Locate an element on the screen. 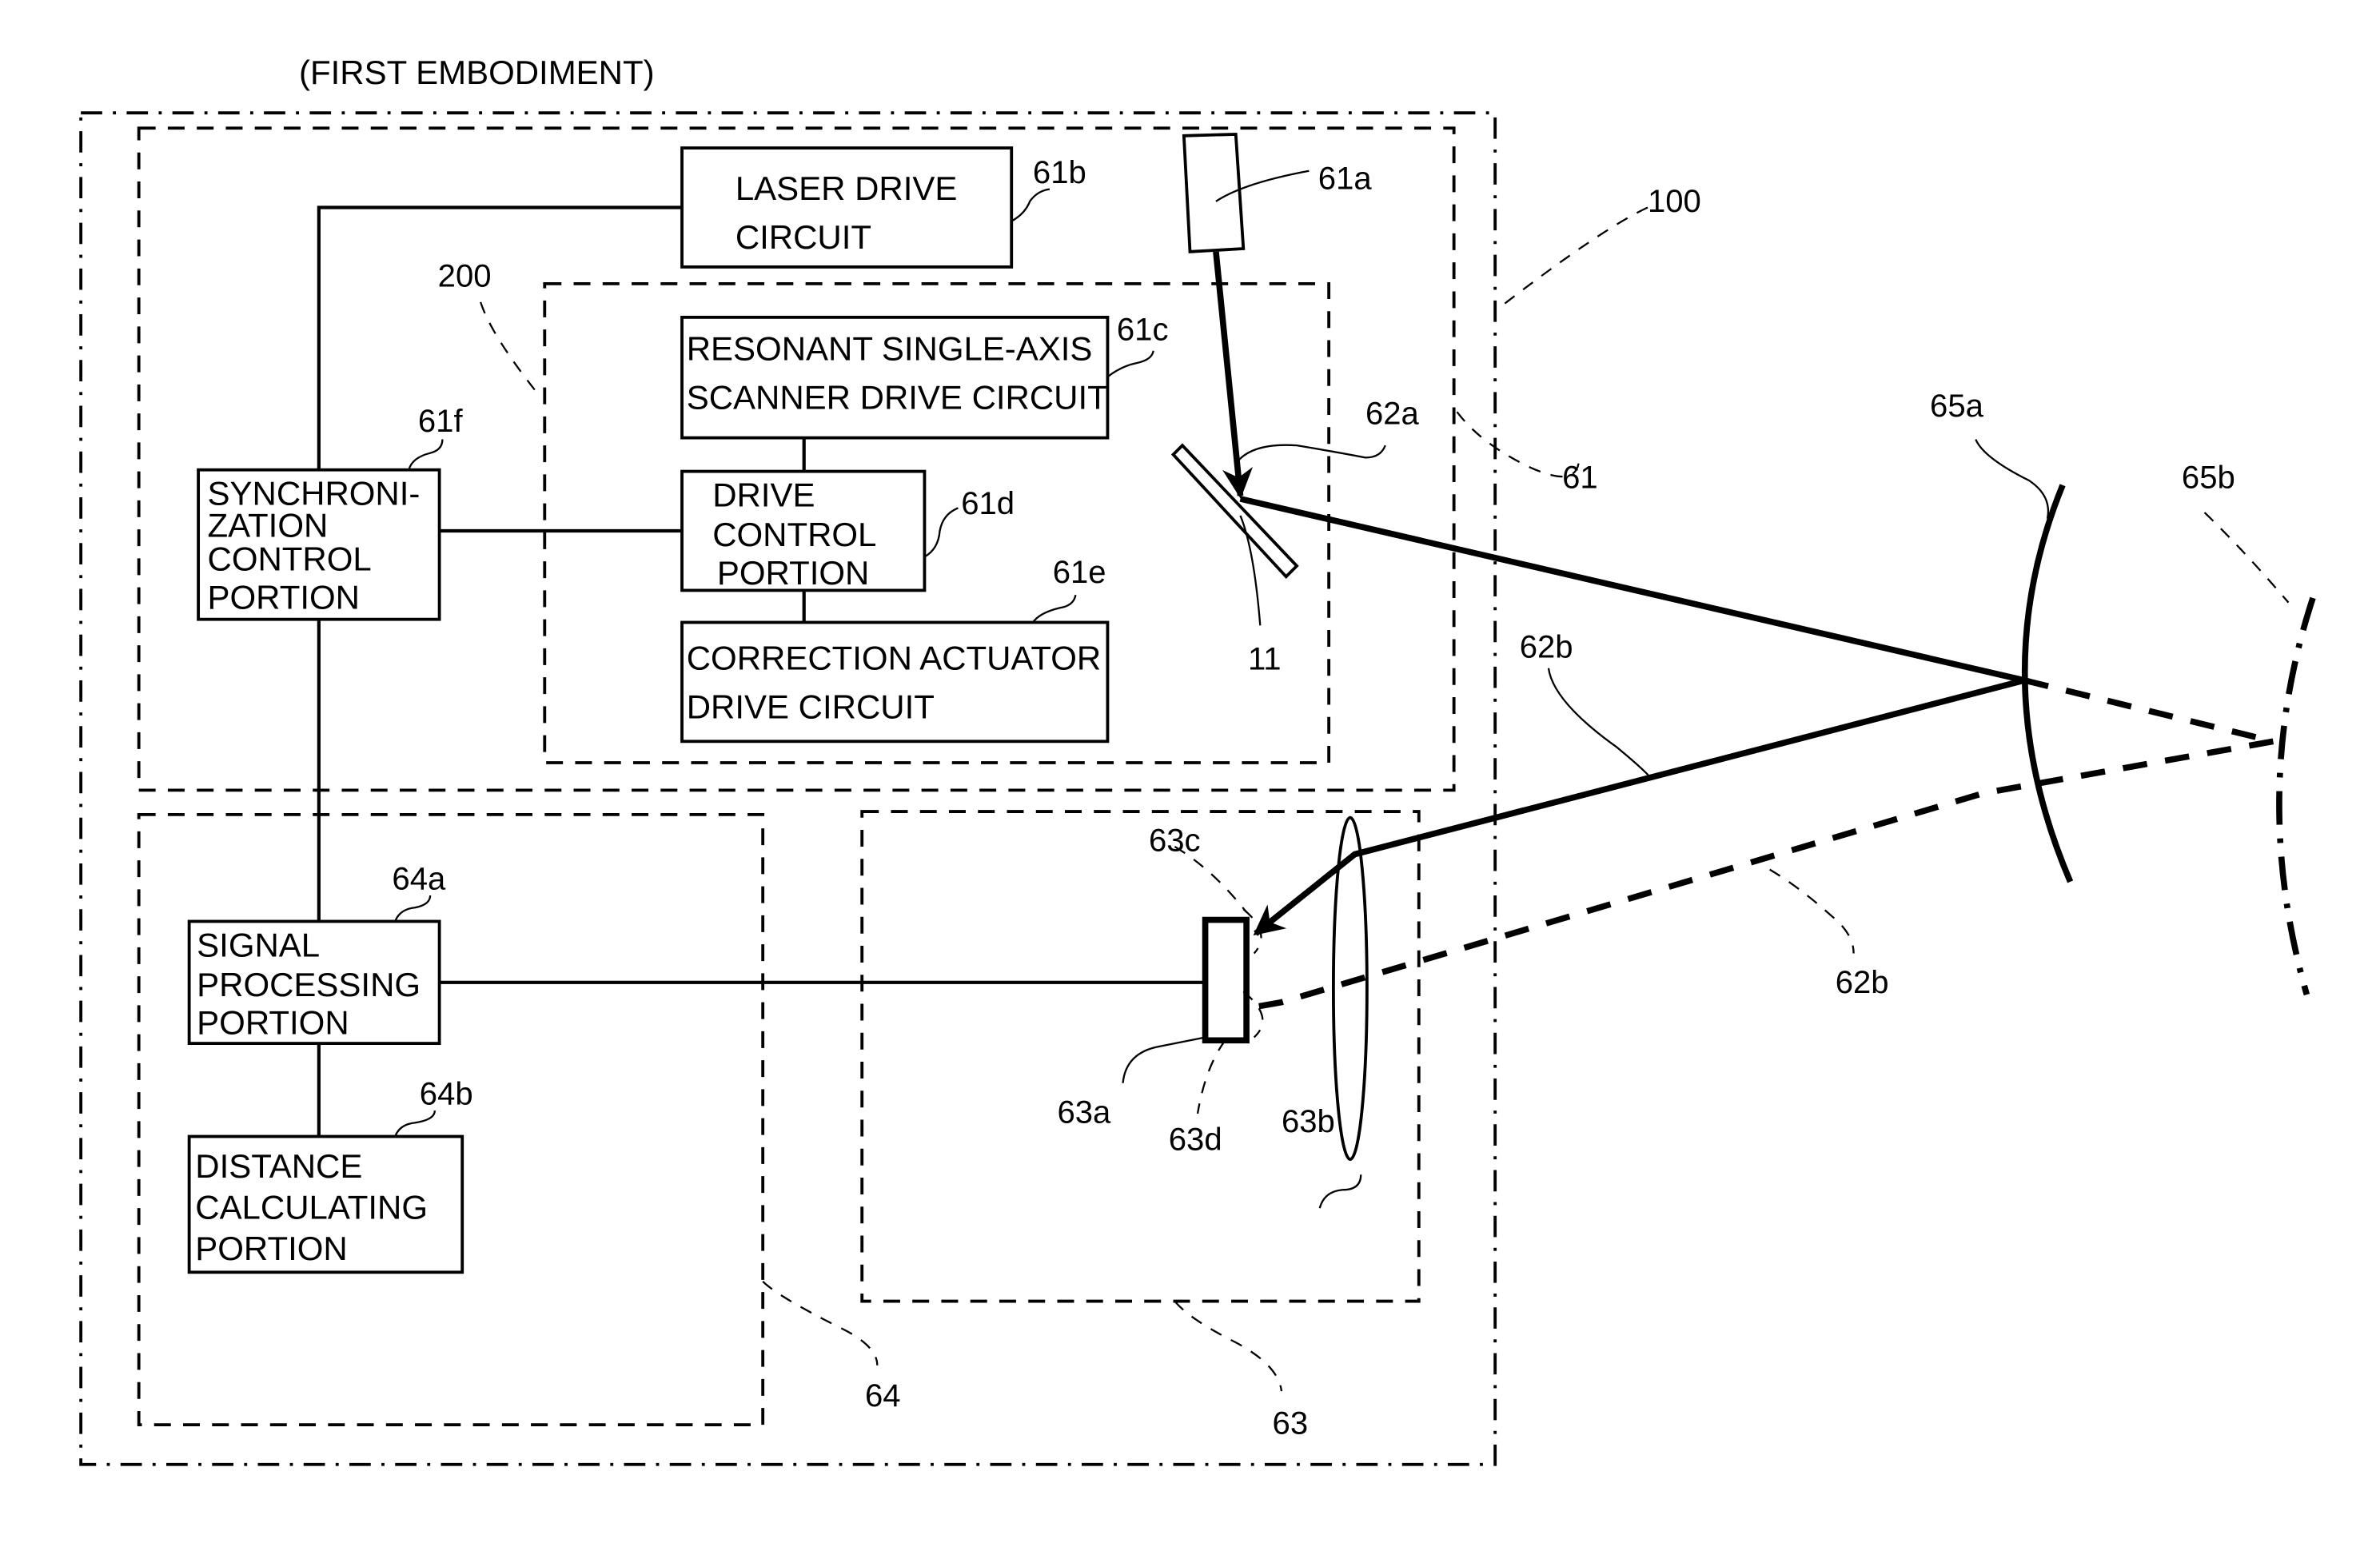 This screenshot has width=2380, height=1543. leader-64a is located at coordinates (413, 908).